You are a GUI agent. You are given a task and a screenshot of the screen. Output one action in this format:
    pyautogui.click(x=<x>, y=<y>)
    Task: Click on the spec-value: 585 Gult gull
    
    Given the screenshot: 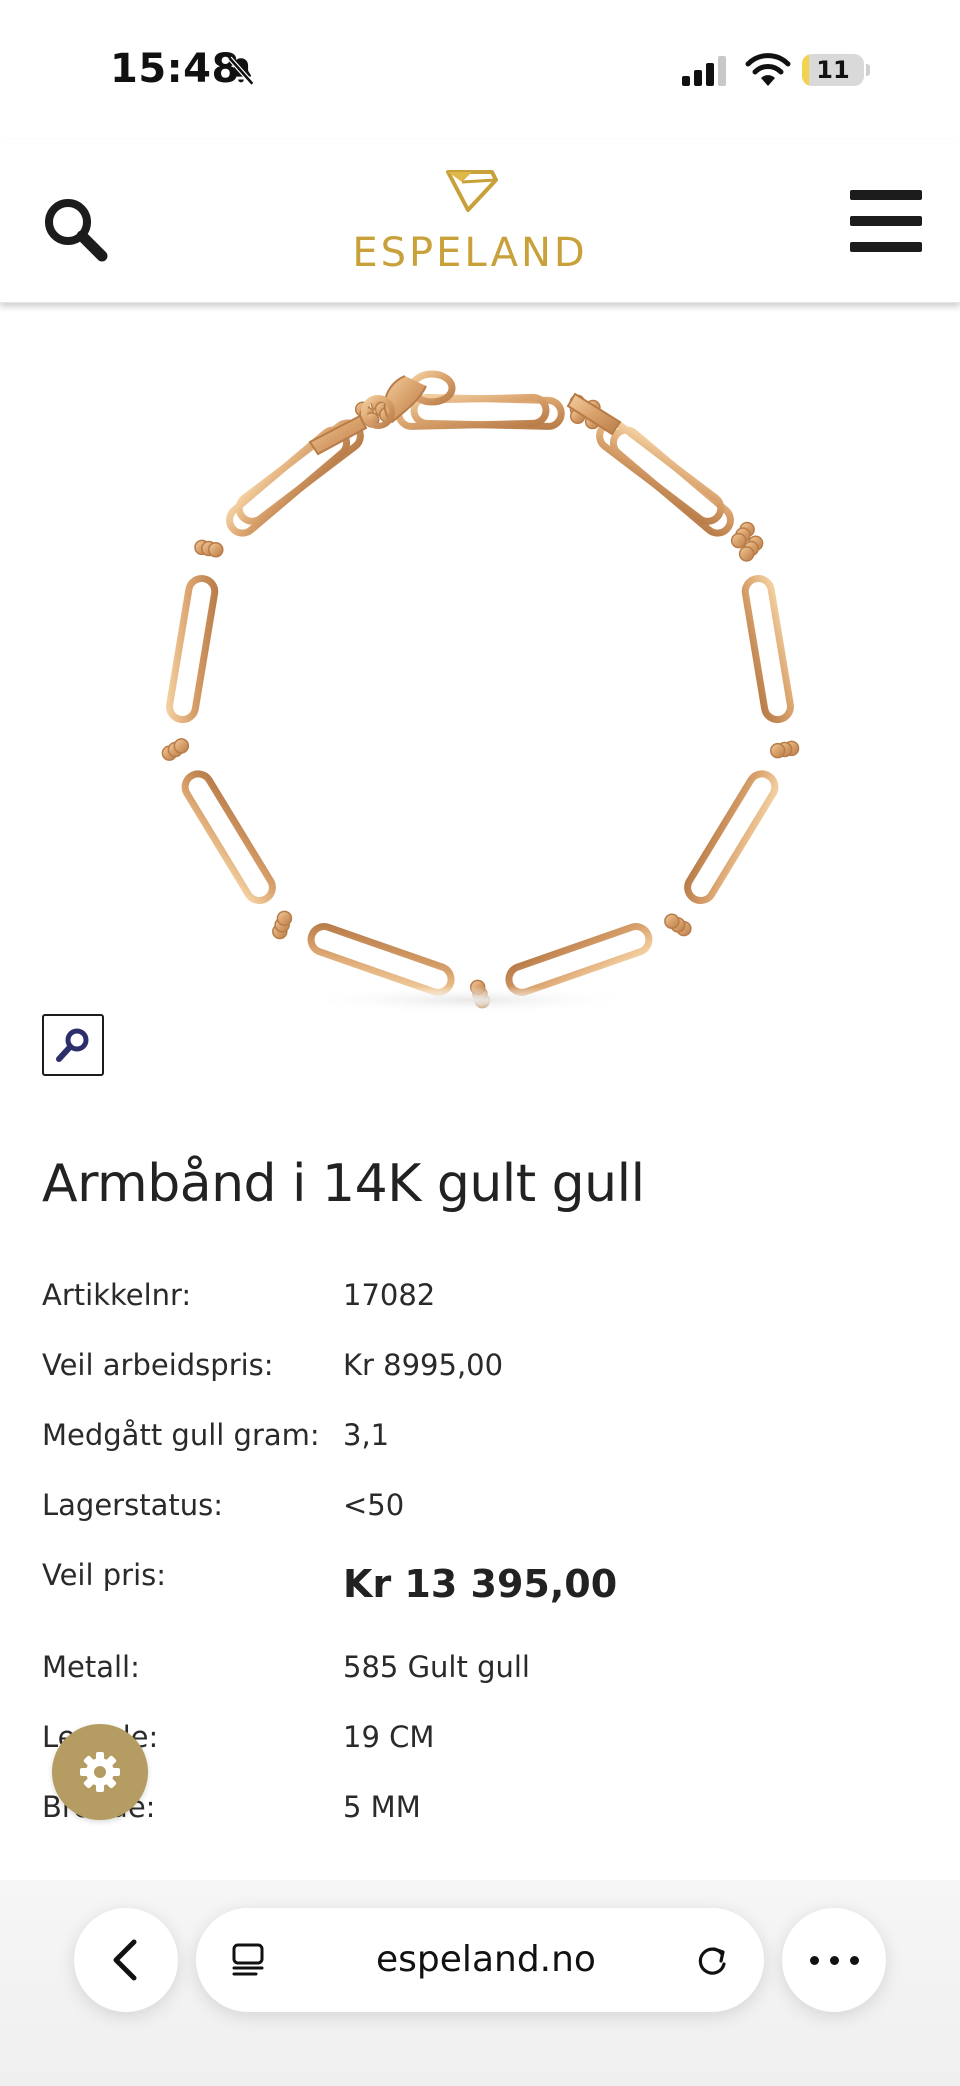 What is the action you would take?
    pyautogui.click(x=436, y=1667)
    